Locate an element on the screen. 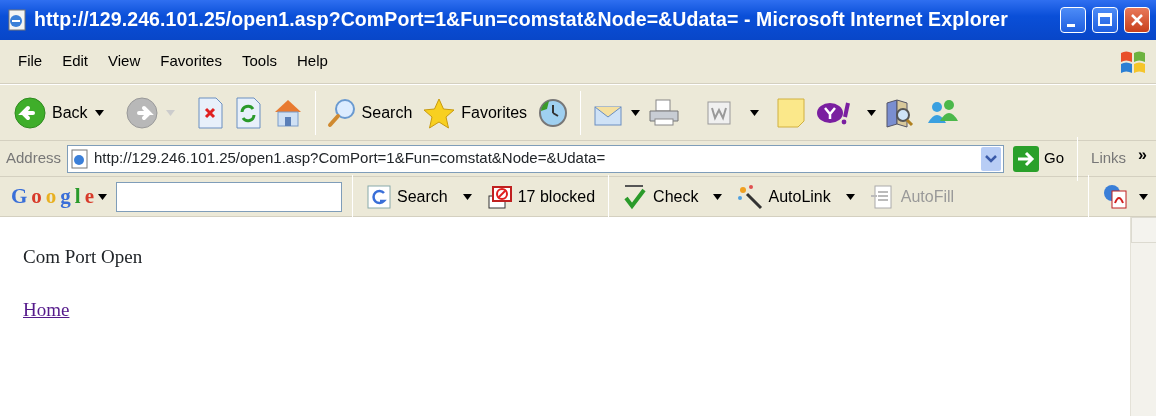 Image resolution: width=1156 pixels, height=417 pixels. book-magnifier-icon is located at coordinates (899, 112).